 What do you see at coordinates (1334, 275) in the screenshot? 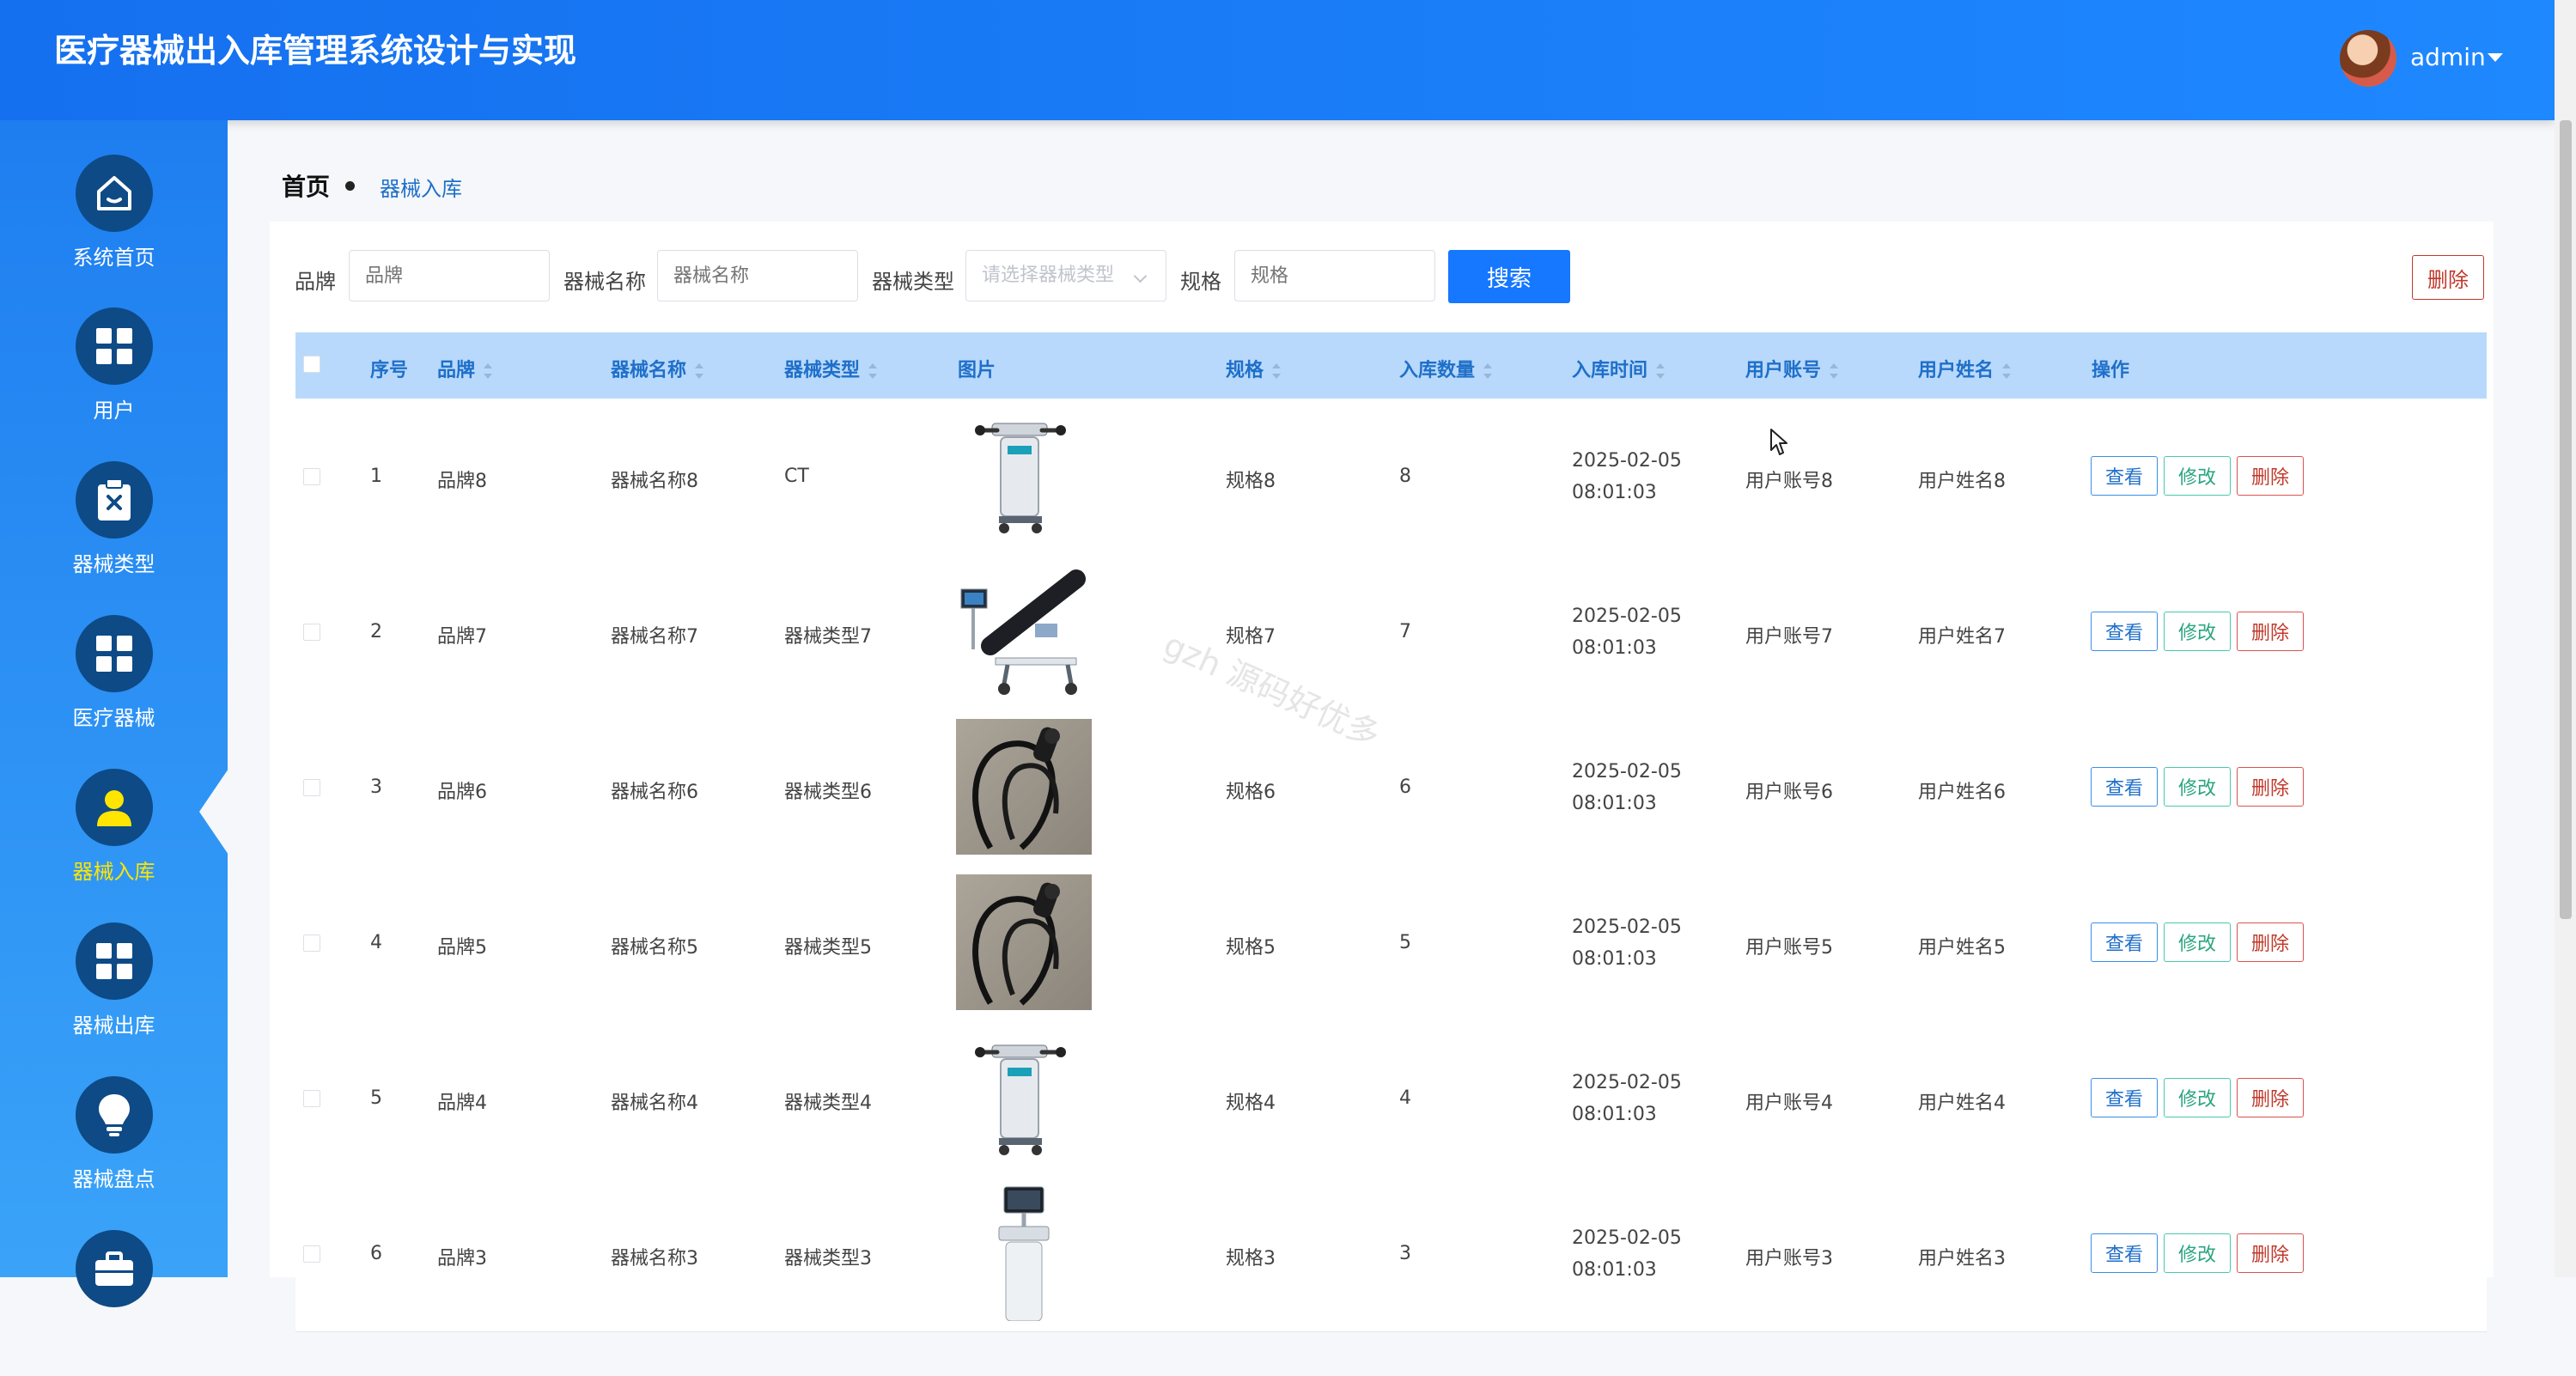
I see `spec-input` at bounding box center [1334, 275].